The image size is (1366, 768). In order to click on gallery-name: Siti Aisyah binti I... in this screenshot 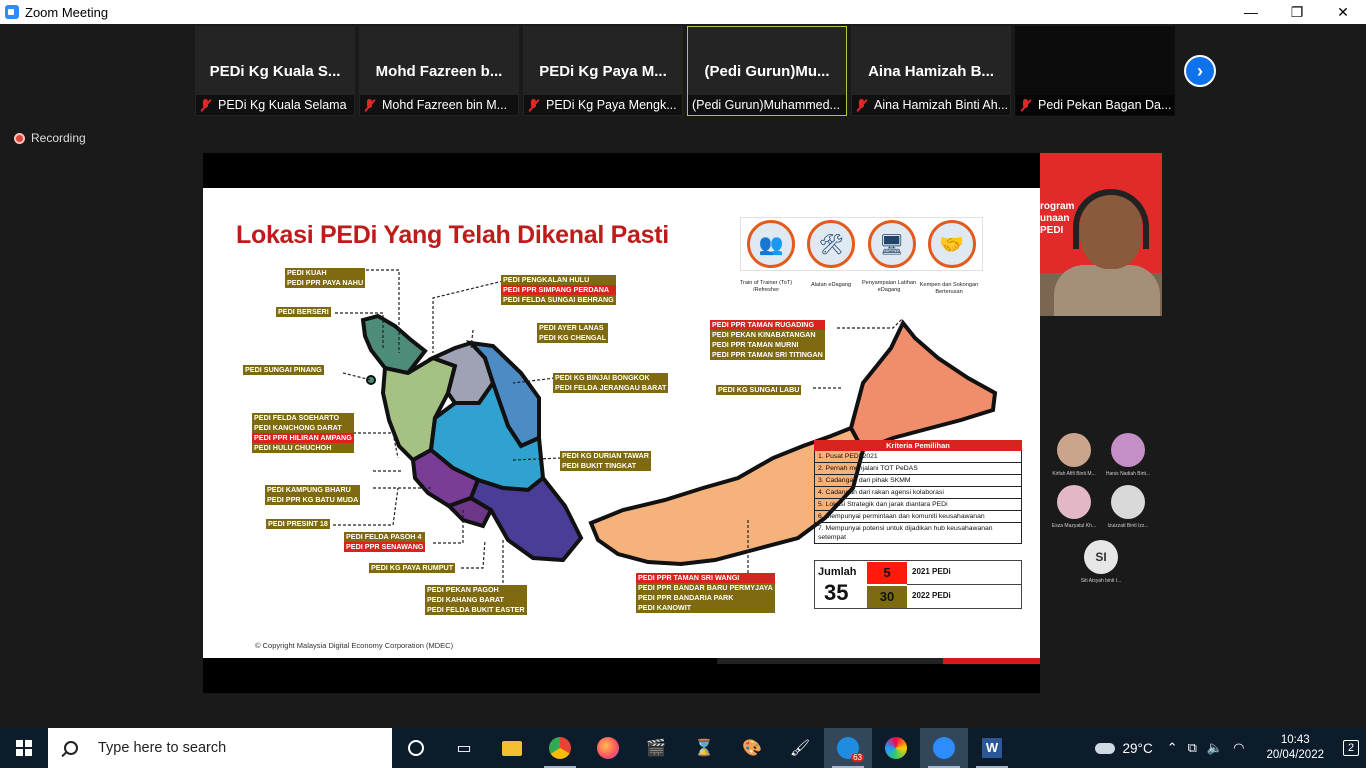, I will do `click(1101, 581)`.